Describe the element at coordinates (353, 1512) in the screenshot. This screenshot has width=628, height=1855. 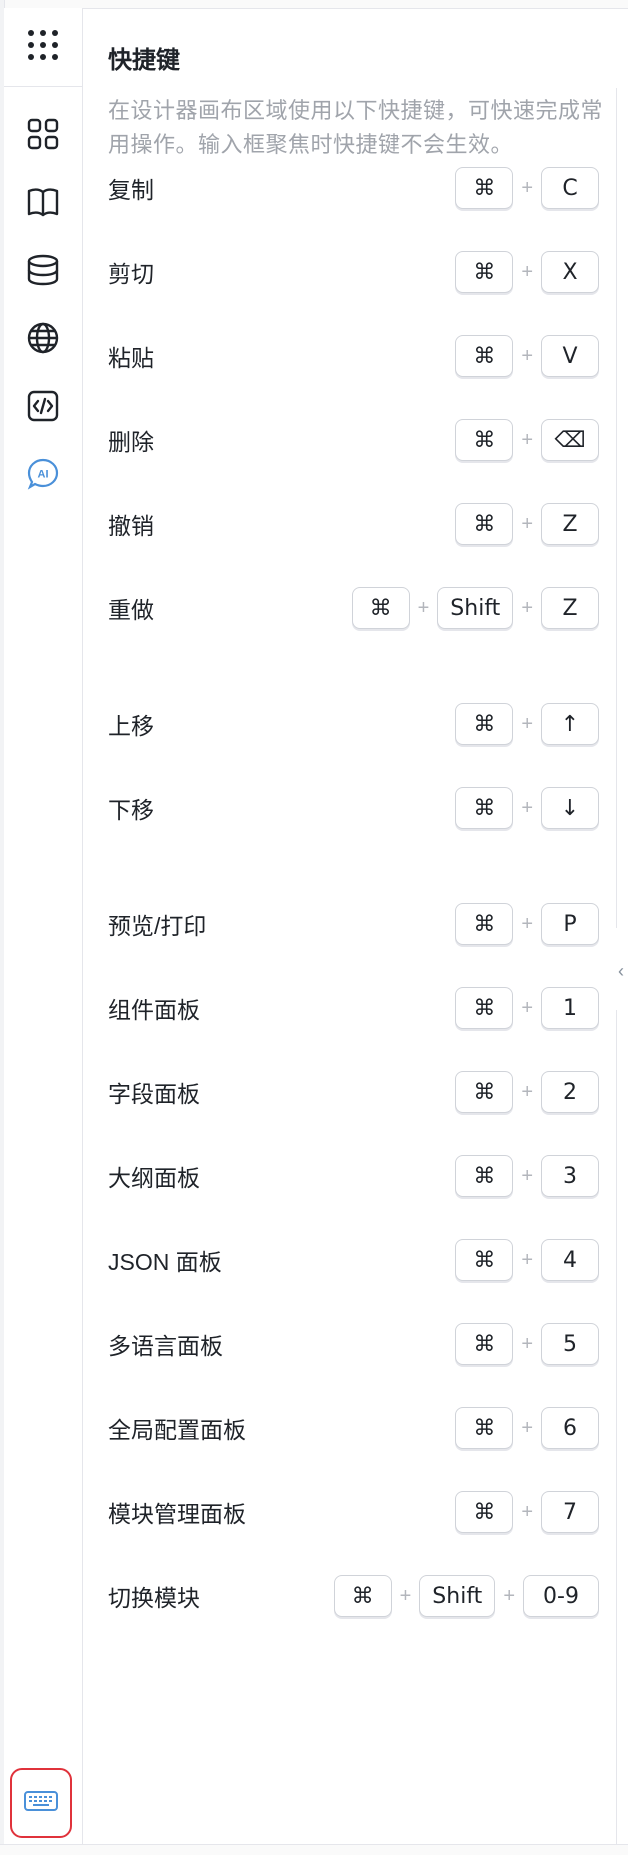
I see `shortcut-row: 模块管理面板 ⌘ +7` at that location.